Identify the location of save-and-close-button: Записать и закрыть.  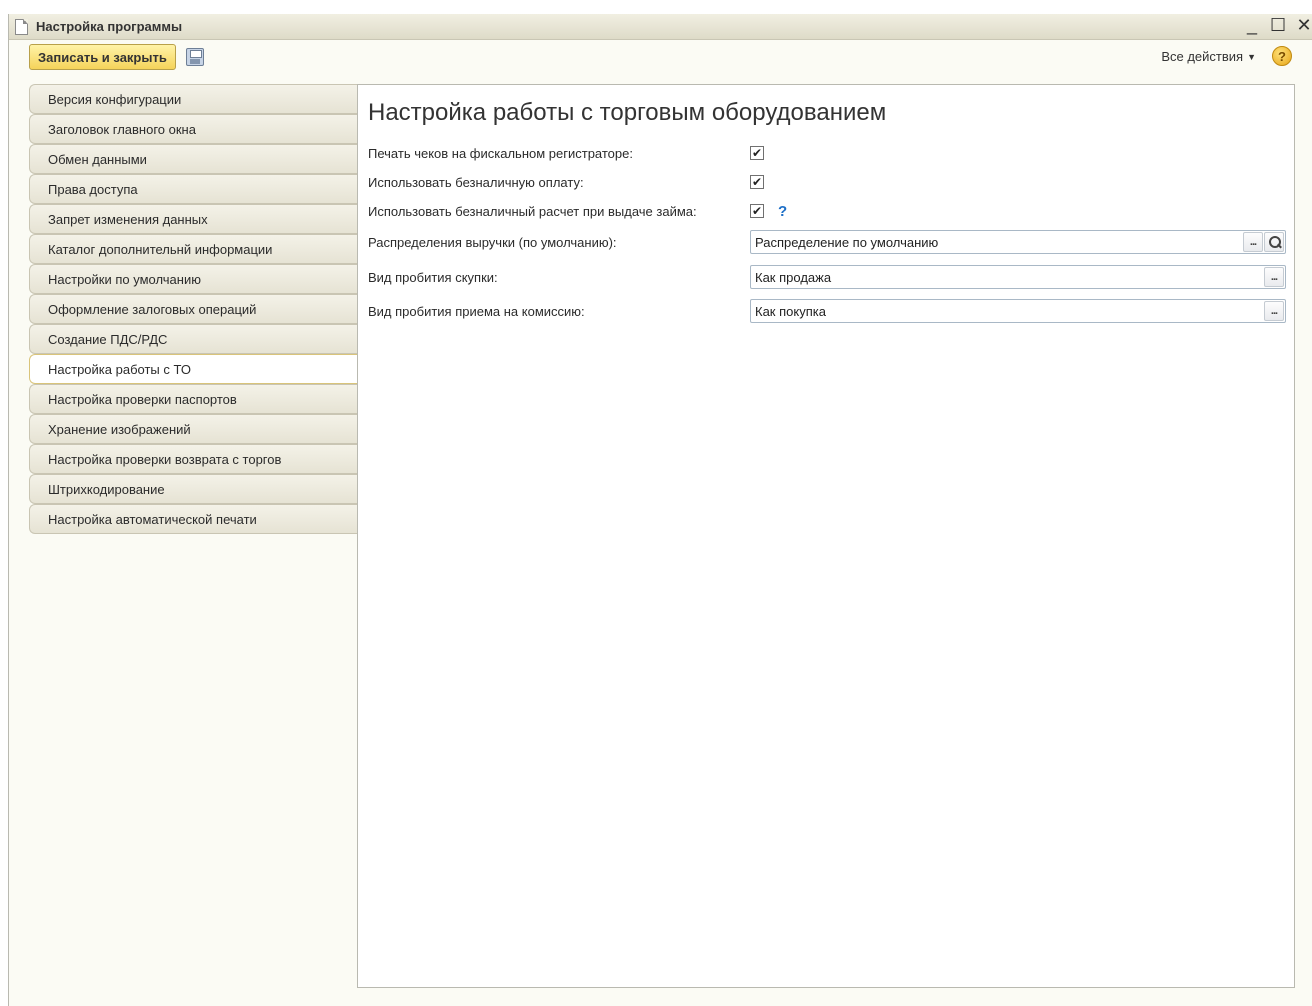
(102, 57).